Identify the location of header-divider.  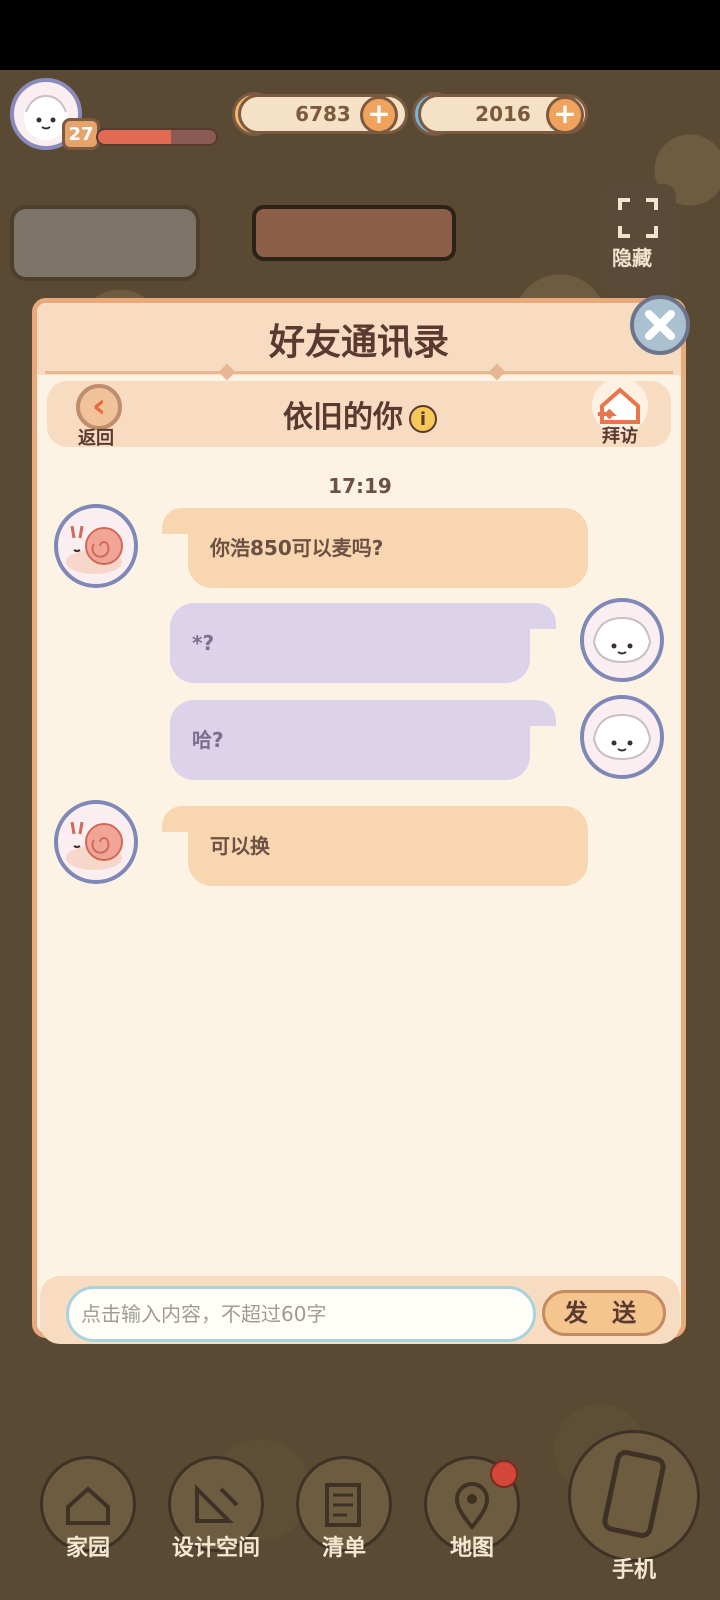
(359, 372).